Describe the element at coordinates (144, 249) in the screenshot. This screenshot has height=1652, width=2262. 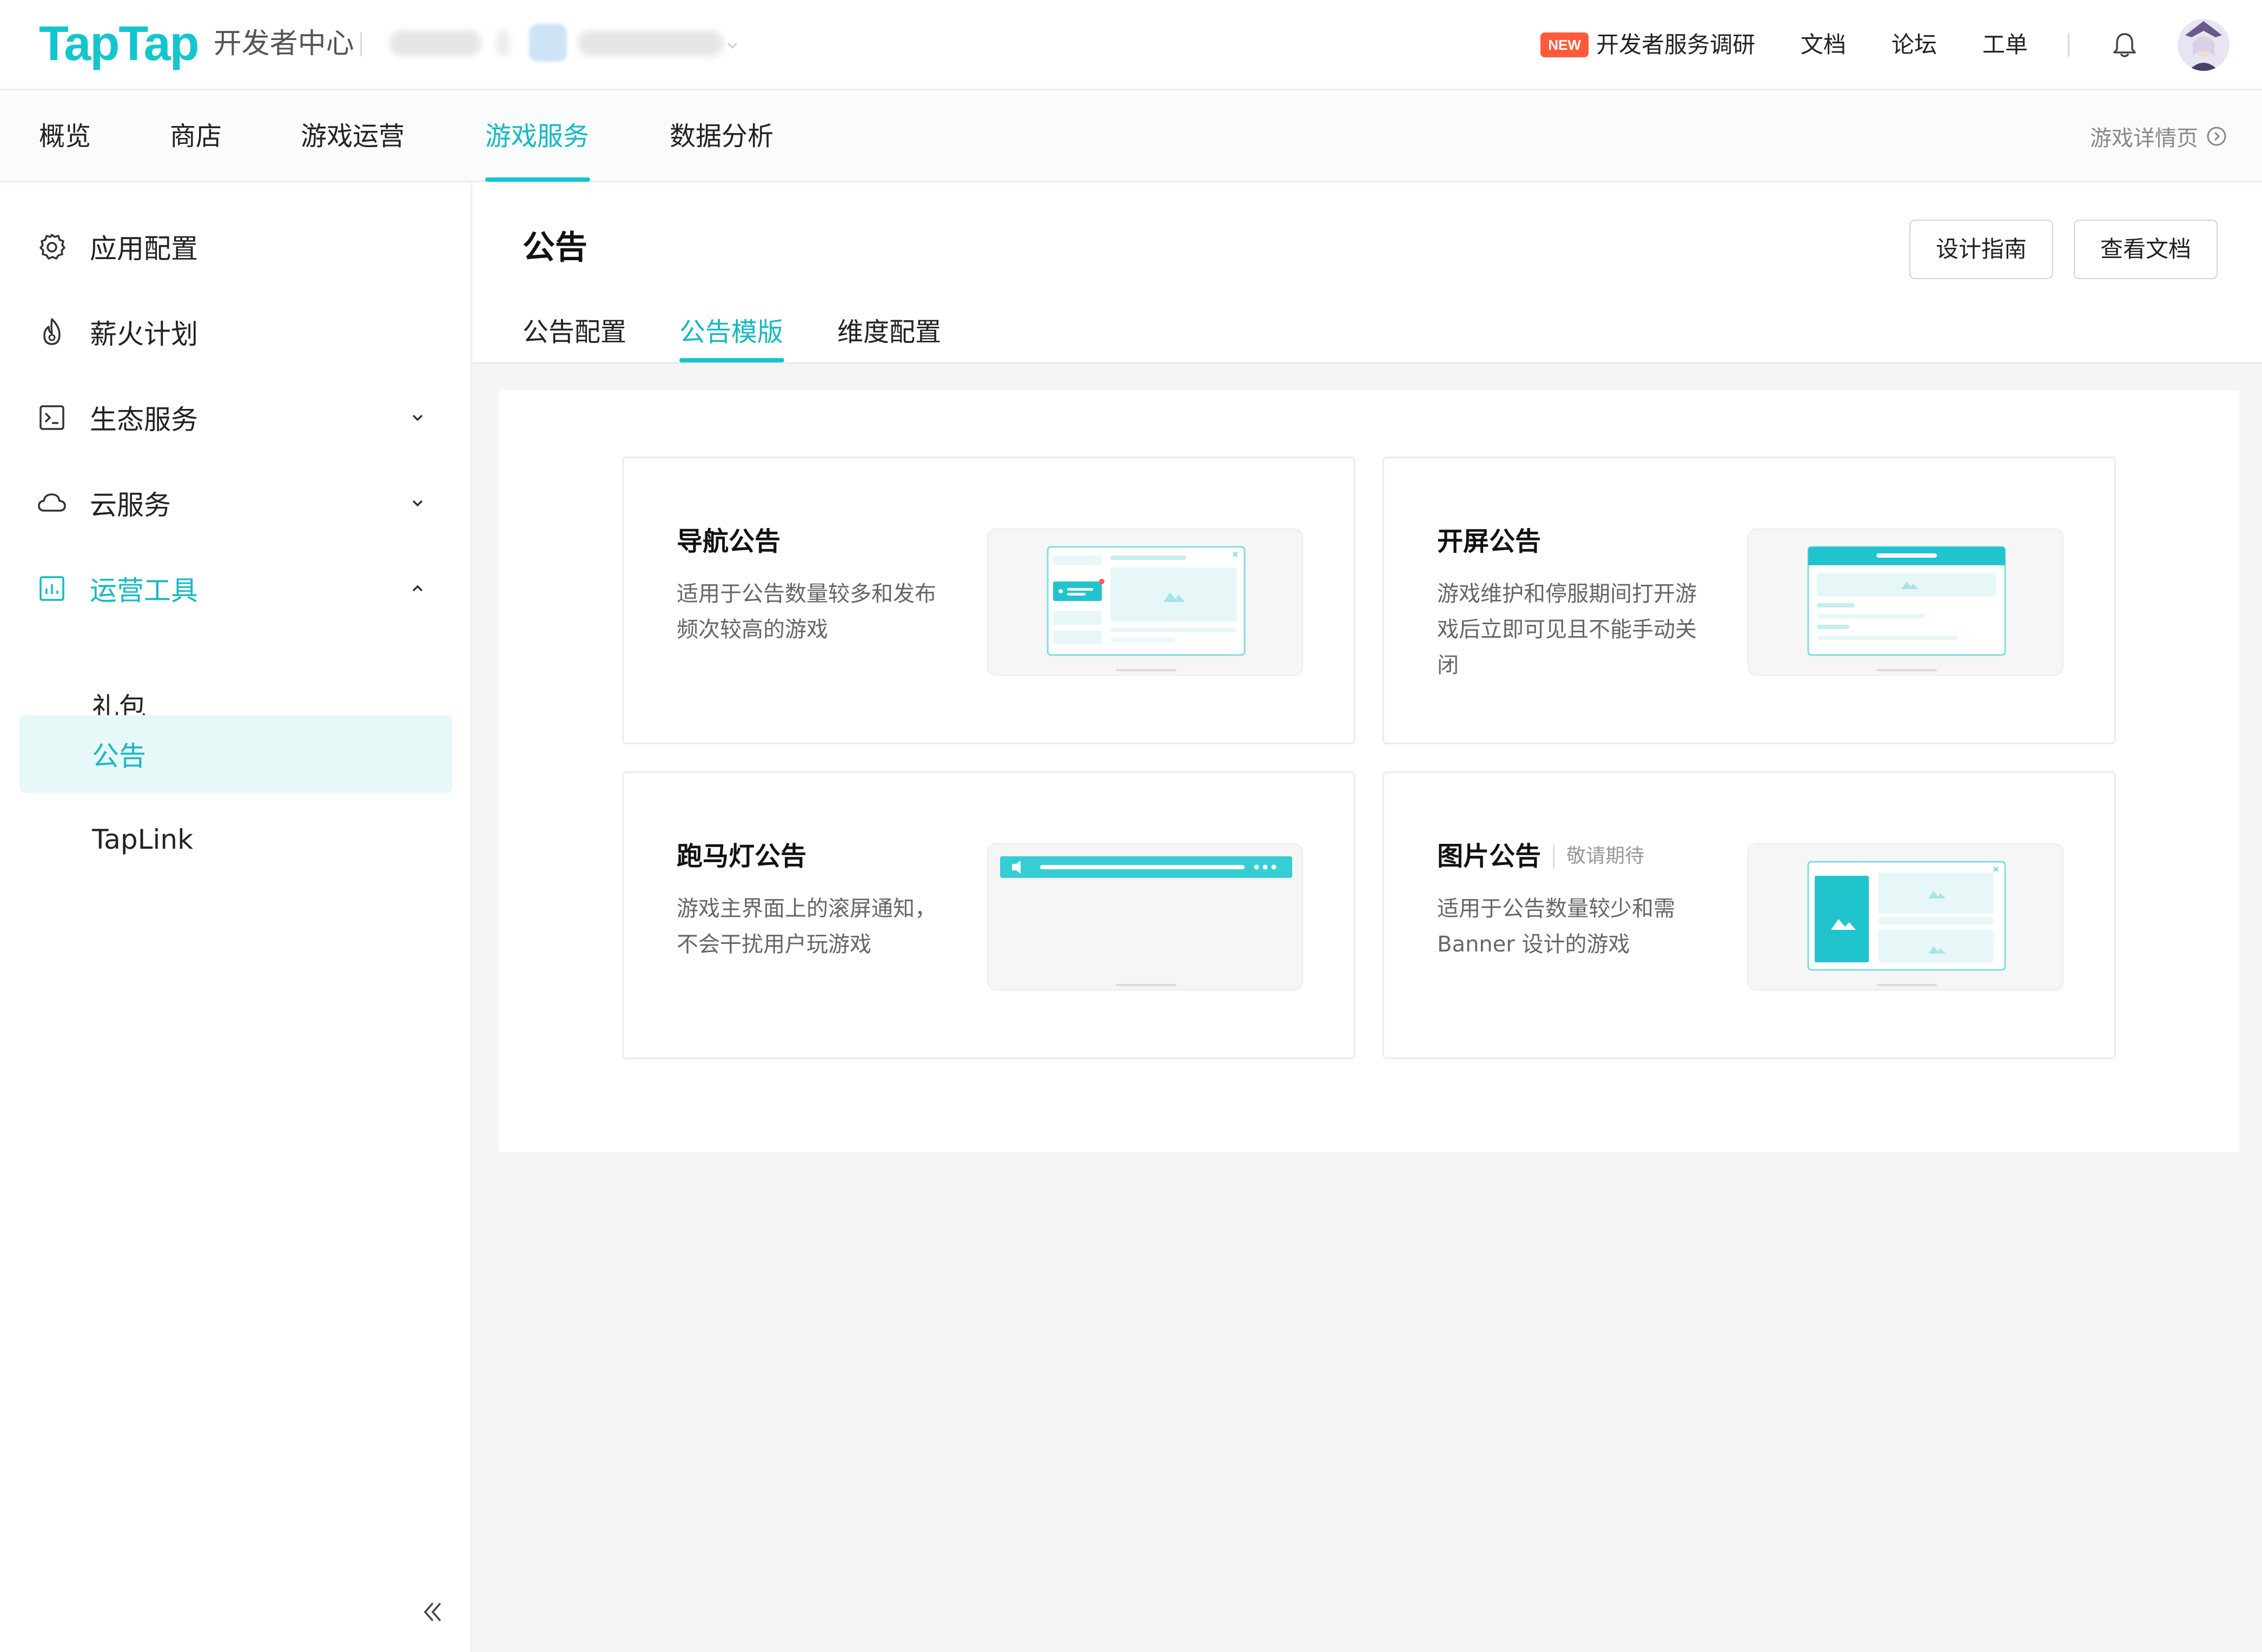
I see `sidebar-item-label: 应用配置` at that location.